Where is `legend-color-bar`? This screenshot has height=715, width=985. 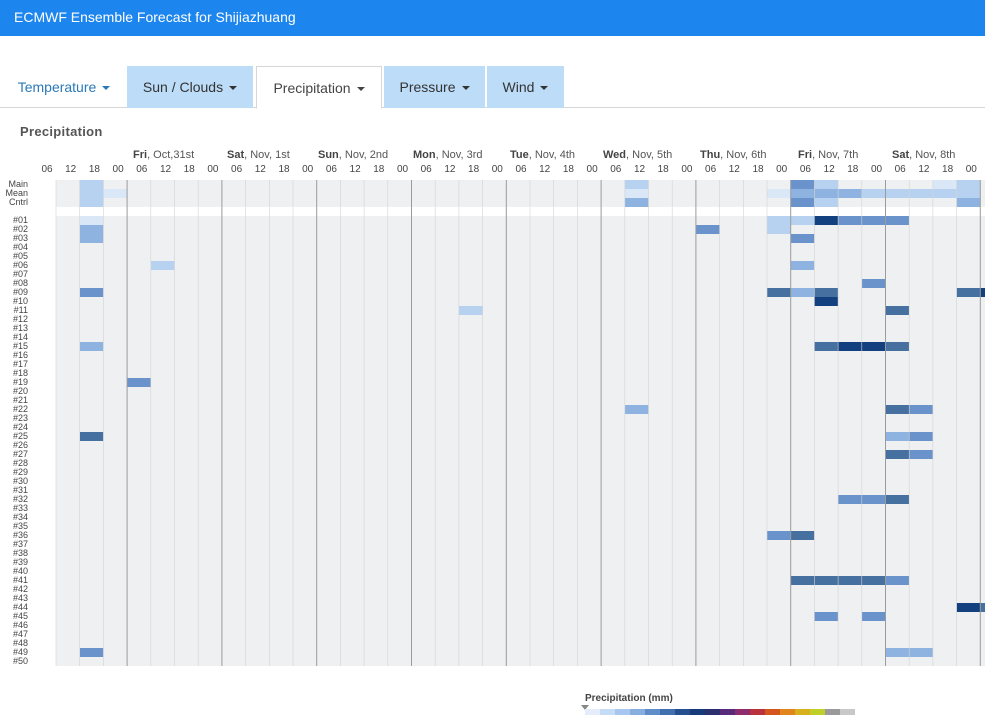 legend-color-bar is located at coordinates (720, 712).